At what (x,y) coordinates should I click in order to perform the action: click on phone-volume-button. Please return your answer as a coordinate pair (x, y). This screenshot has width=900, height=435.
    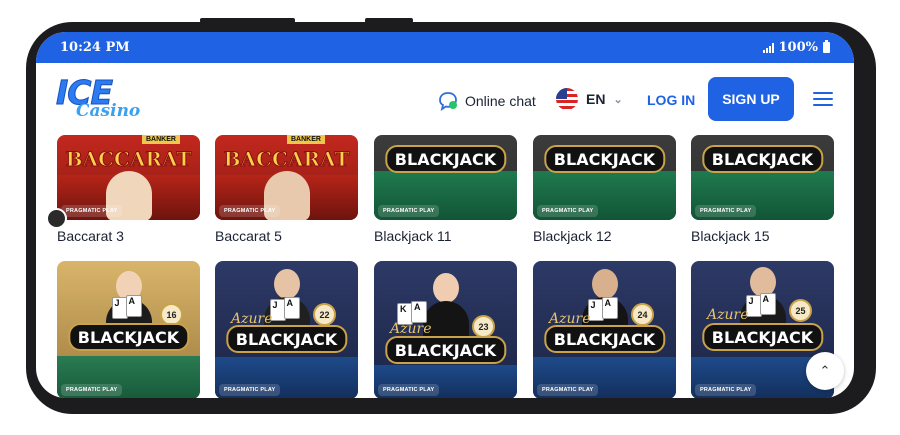
    Looking at the image, I should click on (247, 20).